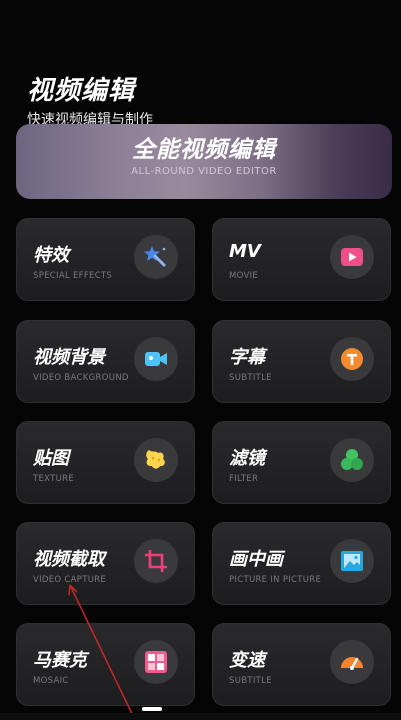 This screenshot has width=401, height=720. I want to click on annotation-arrow, so click(101, 651).